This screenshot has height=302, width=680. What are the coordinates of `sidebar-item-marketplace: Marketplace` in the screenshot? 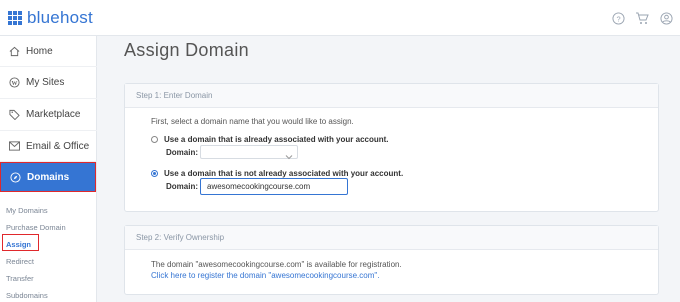 It's located at (48, 115).